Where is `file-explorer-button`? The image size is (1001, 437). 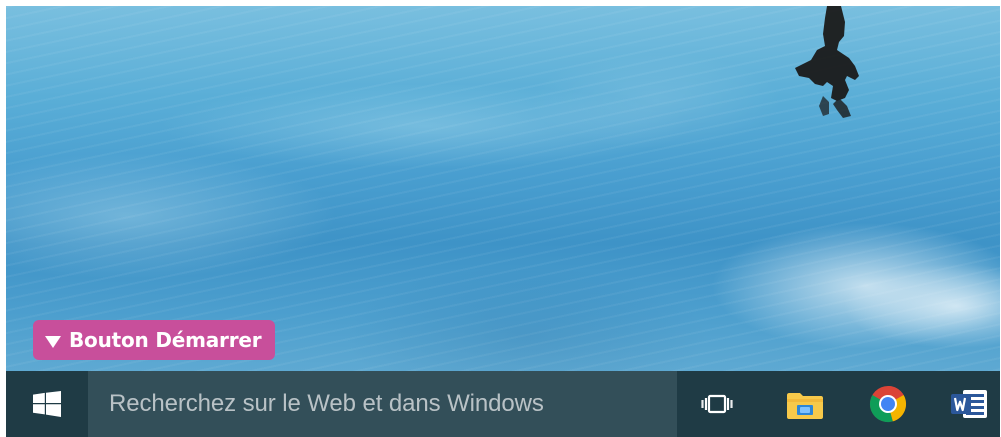 file-explorer-button is located at coordinates (805, 404).